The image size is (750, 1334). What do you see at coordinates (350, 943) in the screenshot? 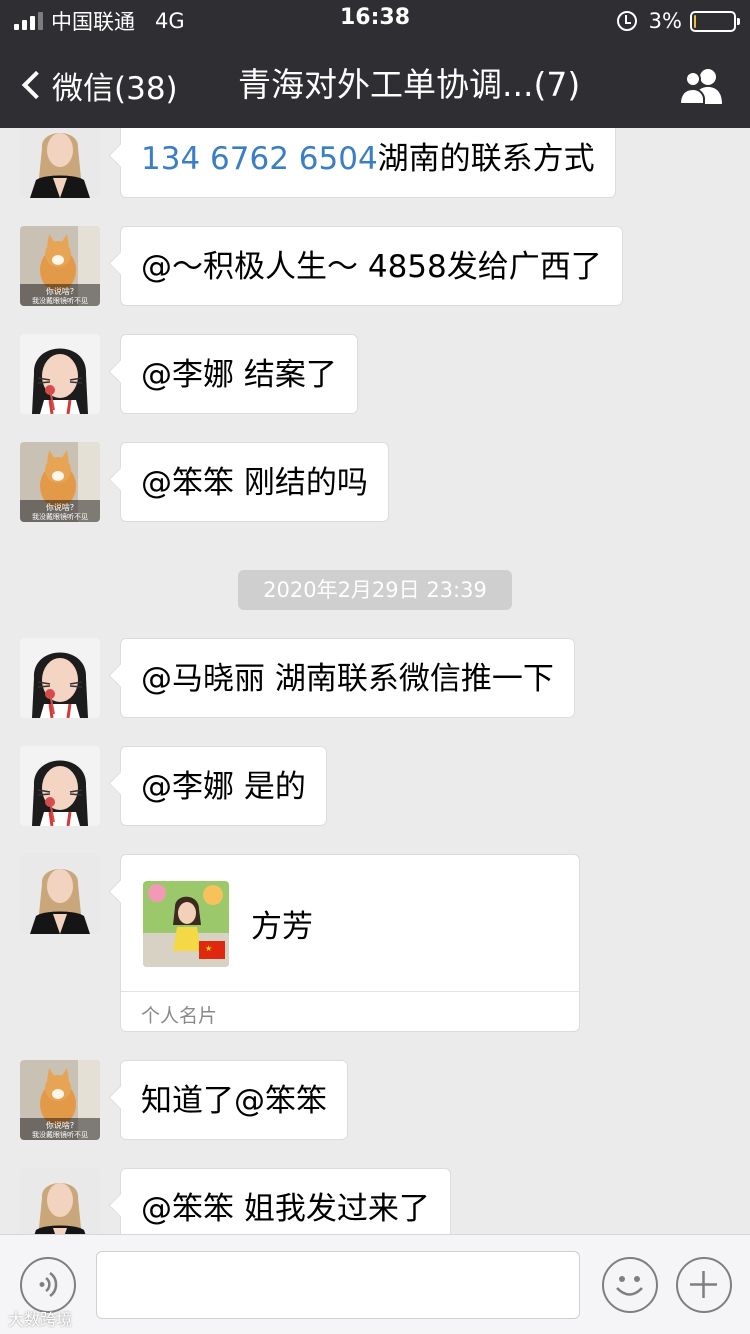
I see `contact-card: ★ 方芳 个人名片` at bounding box center [350, 943].